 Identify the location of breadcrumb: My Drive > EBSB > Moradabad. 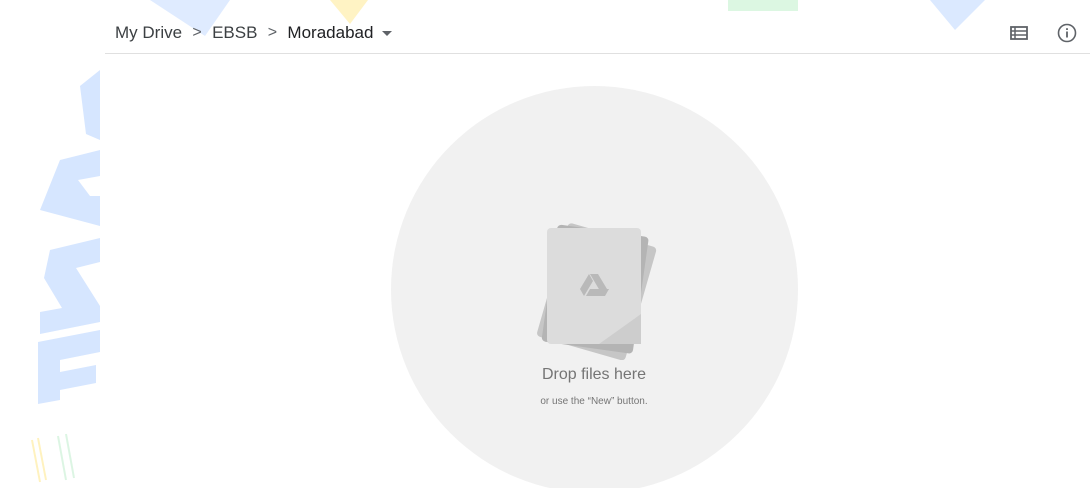
(255, 33).